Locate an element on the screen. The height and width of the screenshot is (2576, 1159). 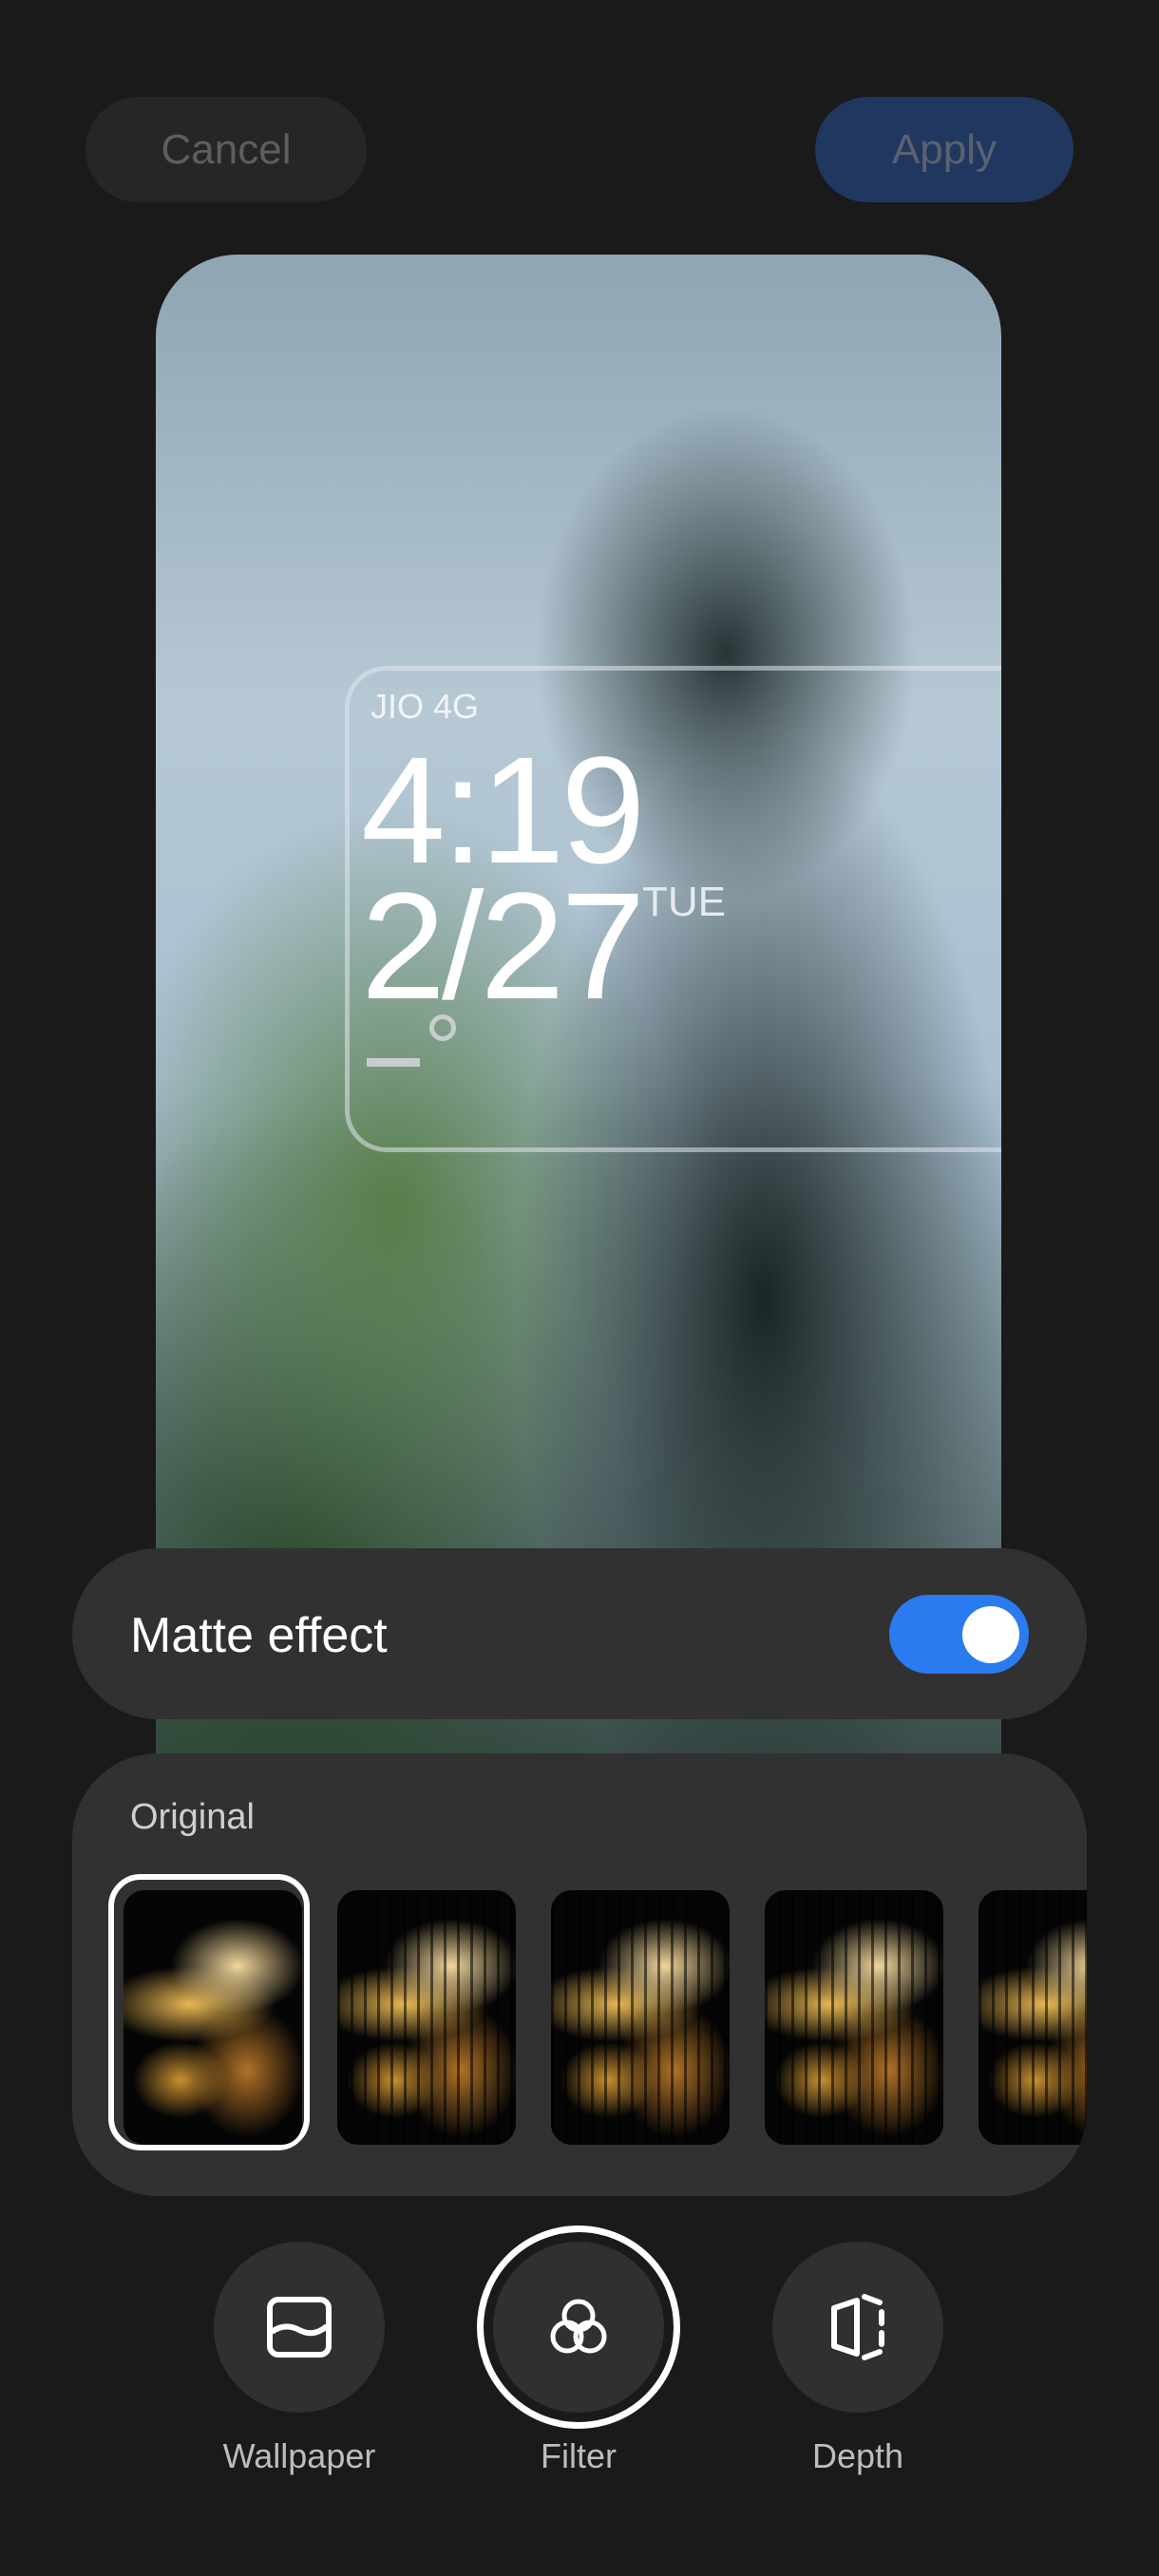
filter-thumbnail-original is located at coordinates (213, 2017).